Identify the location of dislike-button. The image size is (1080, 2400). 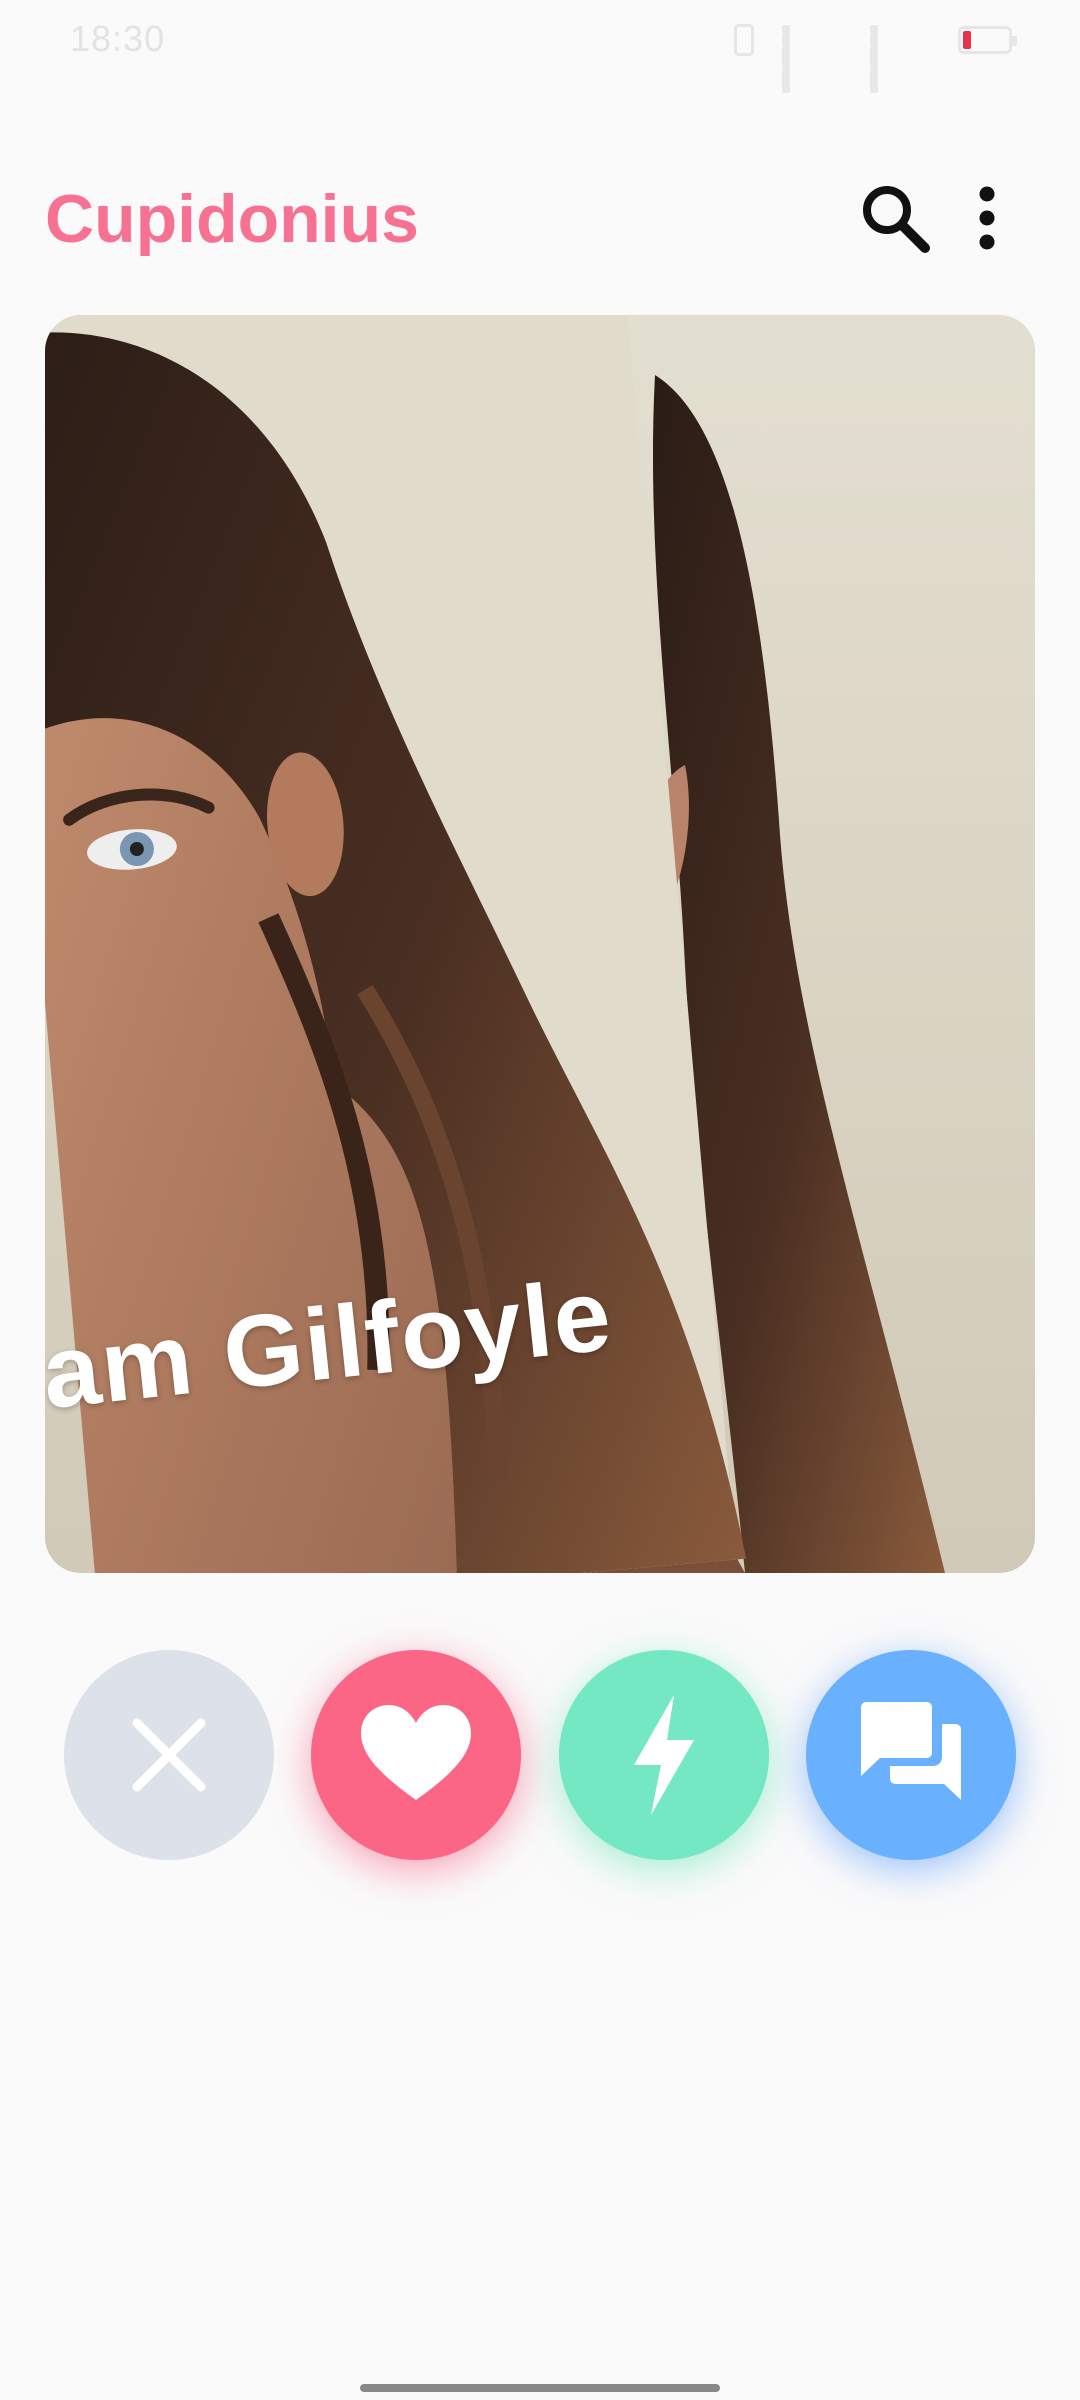
(169, 1755).